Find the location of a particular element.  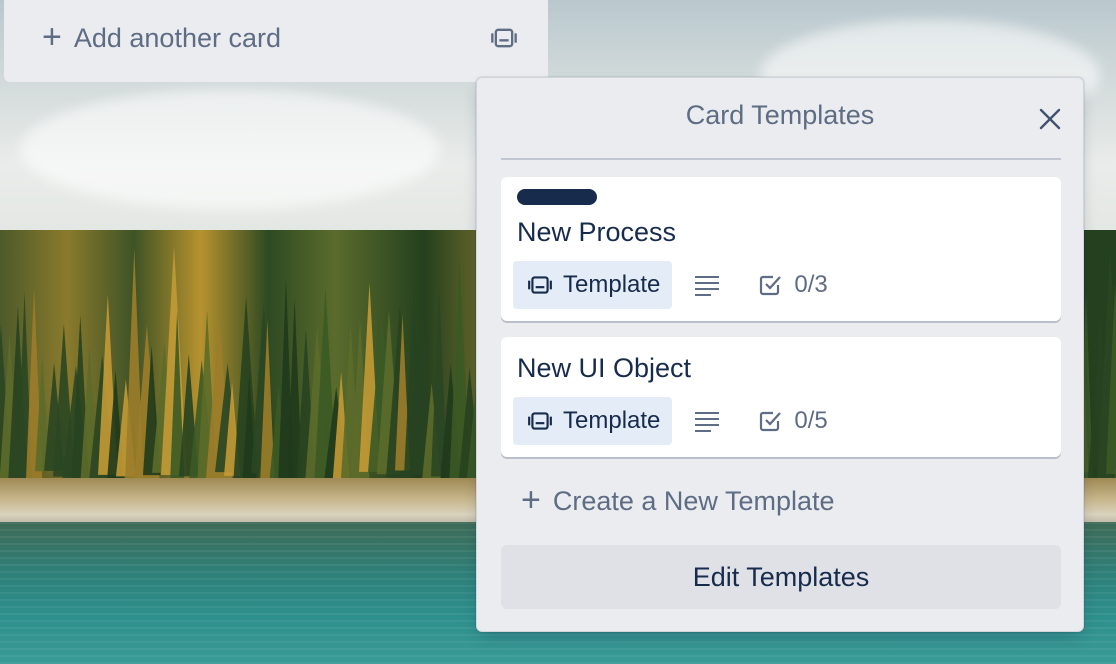

create-template-label: Create a New Template is located at coordinates (693, 500).